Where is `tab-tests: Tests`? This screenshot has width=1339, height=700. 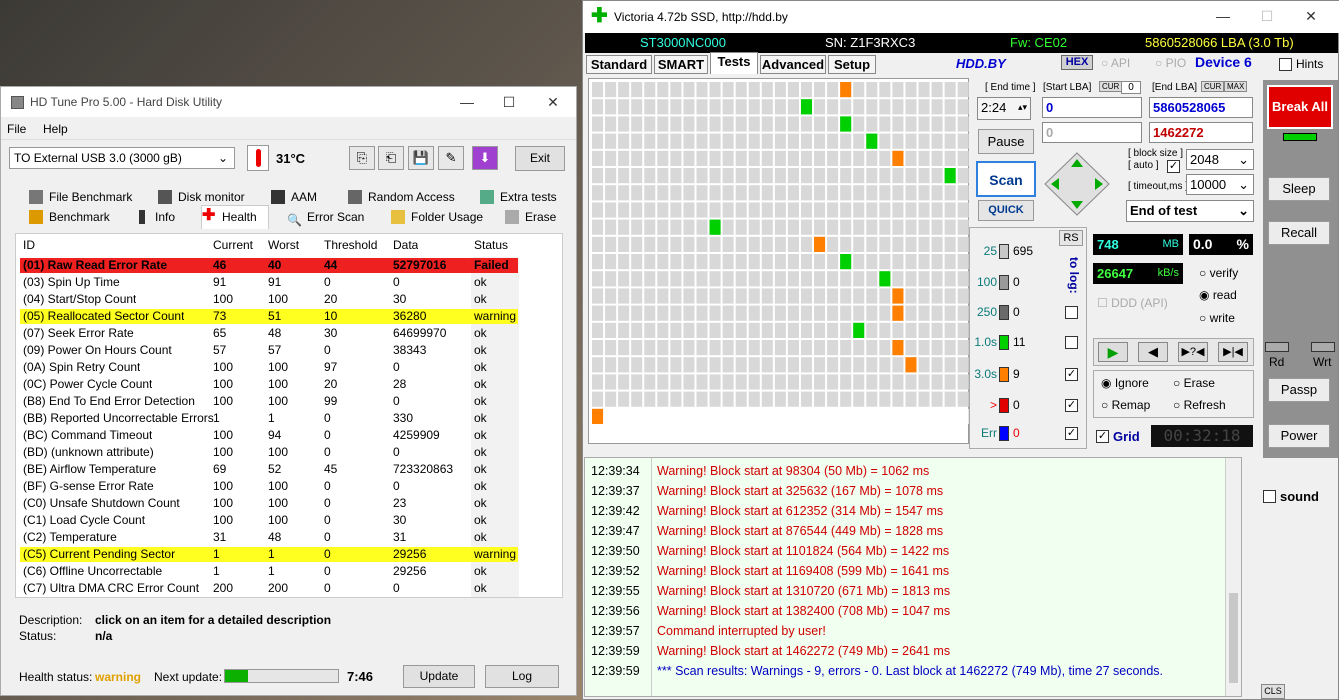 tab-tests: Tests is located at coordinates (734, 63).